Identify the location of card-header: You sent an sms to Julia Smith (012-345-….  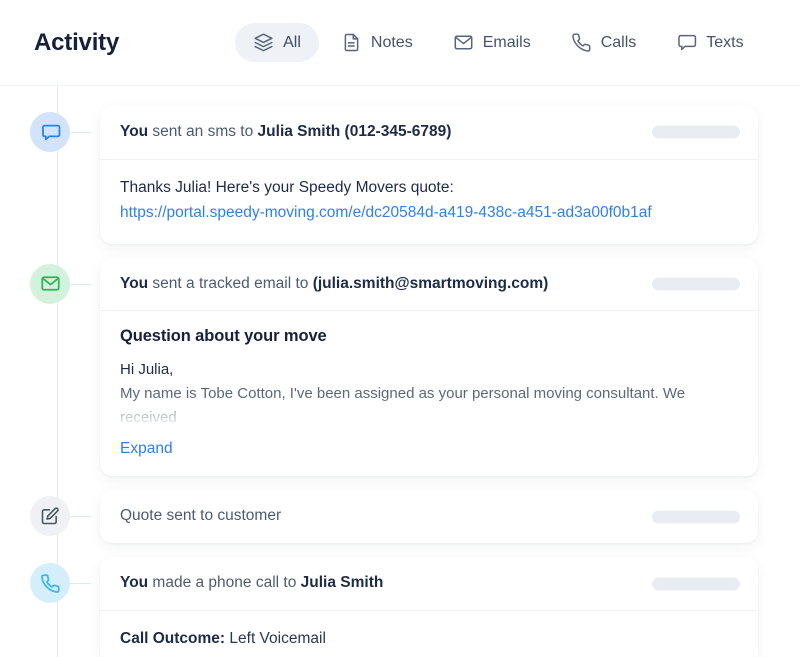
(429, 133).